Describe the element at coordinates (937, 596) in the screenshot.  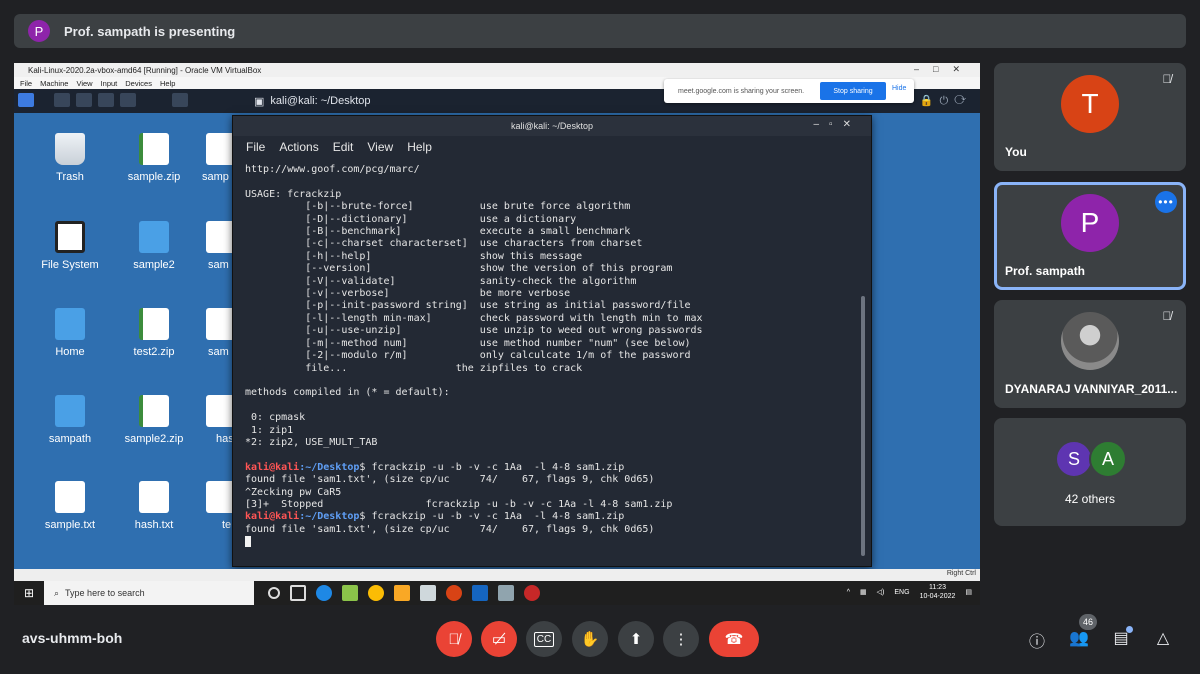
I see `clock-date: 10-04-2022` at that location.